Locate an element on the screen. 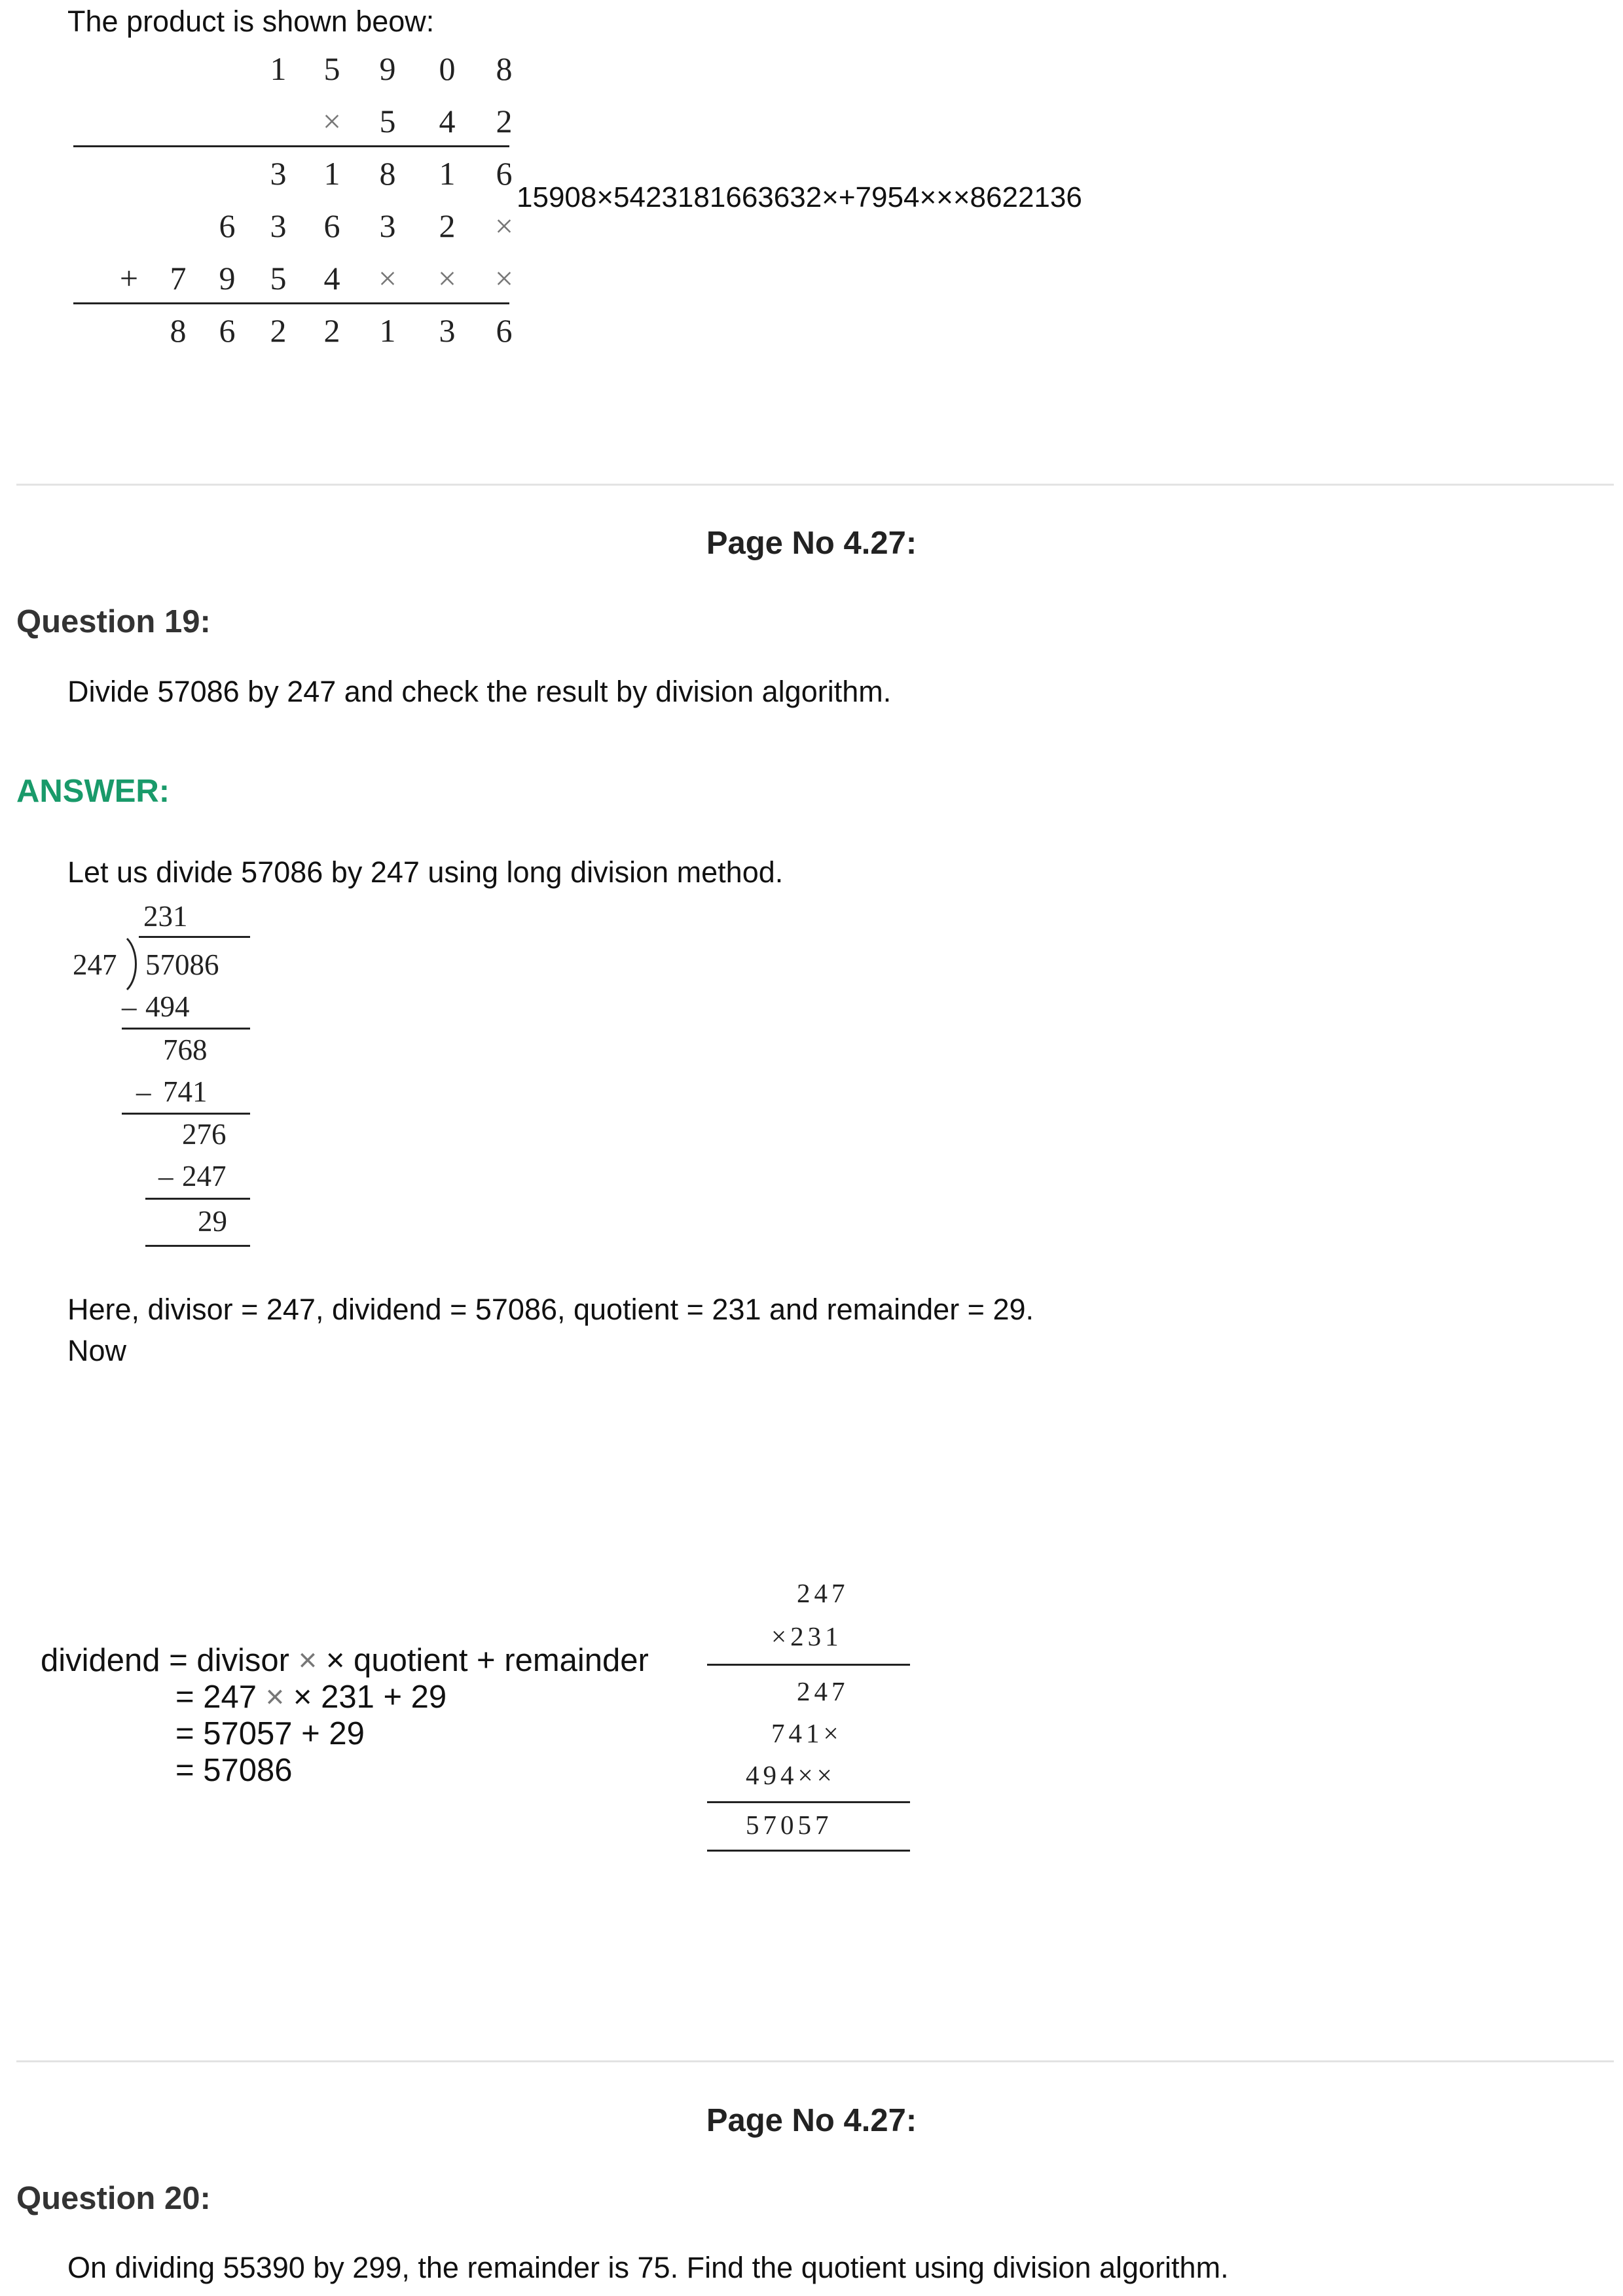  question-19-heading: Question 19: is located at coordinates (113, 621).